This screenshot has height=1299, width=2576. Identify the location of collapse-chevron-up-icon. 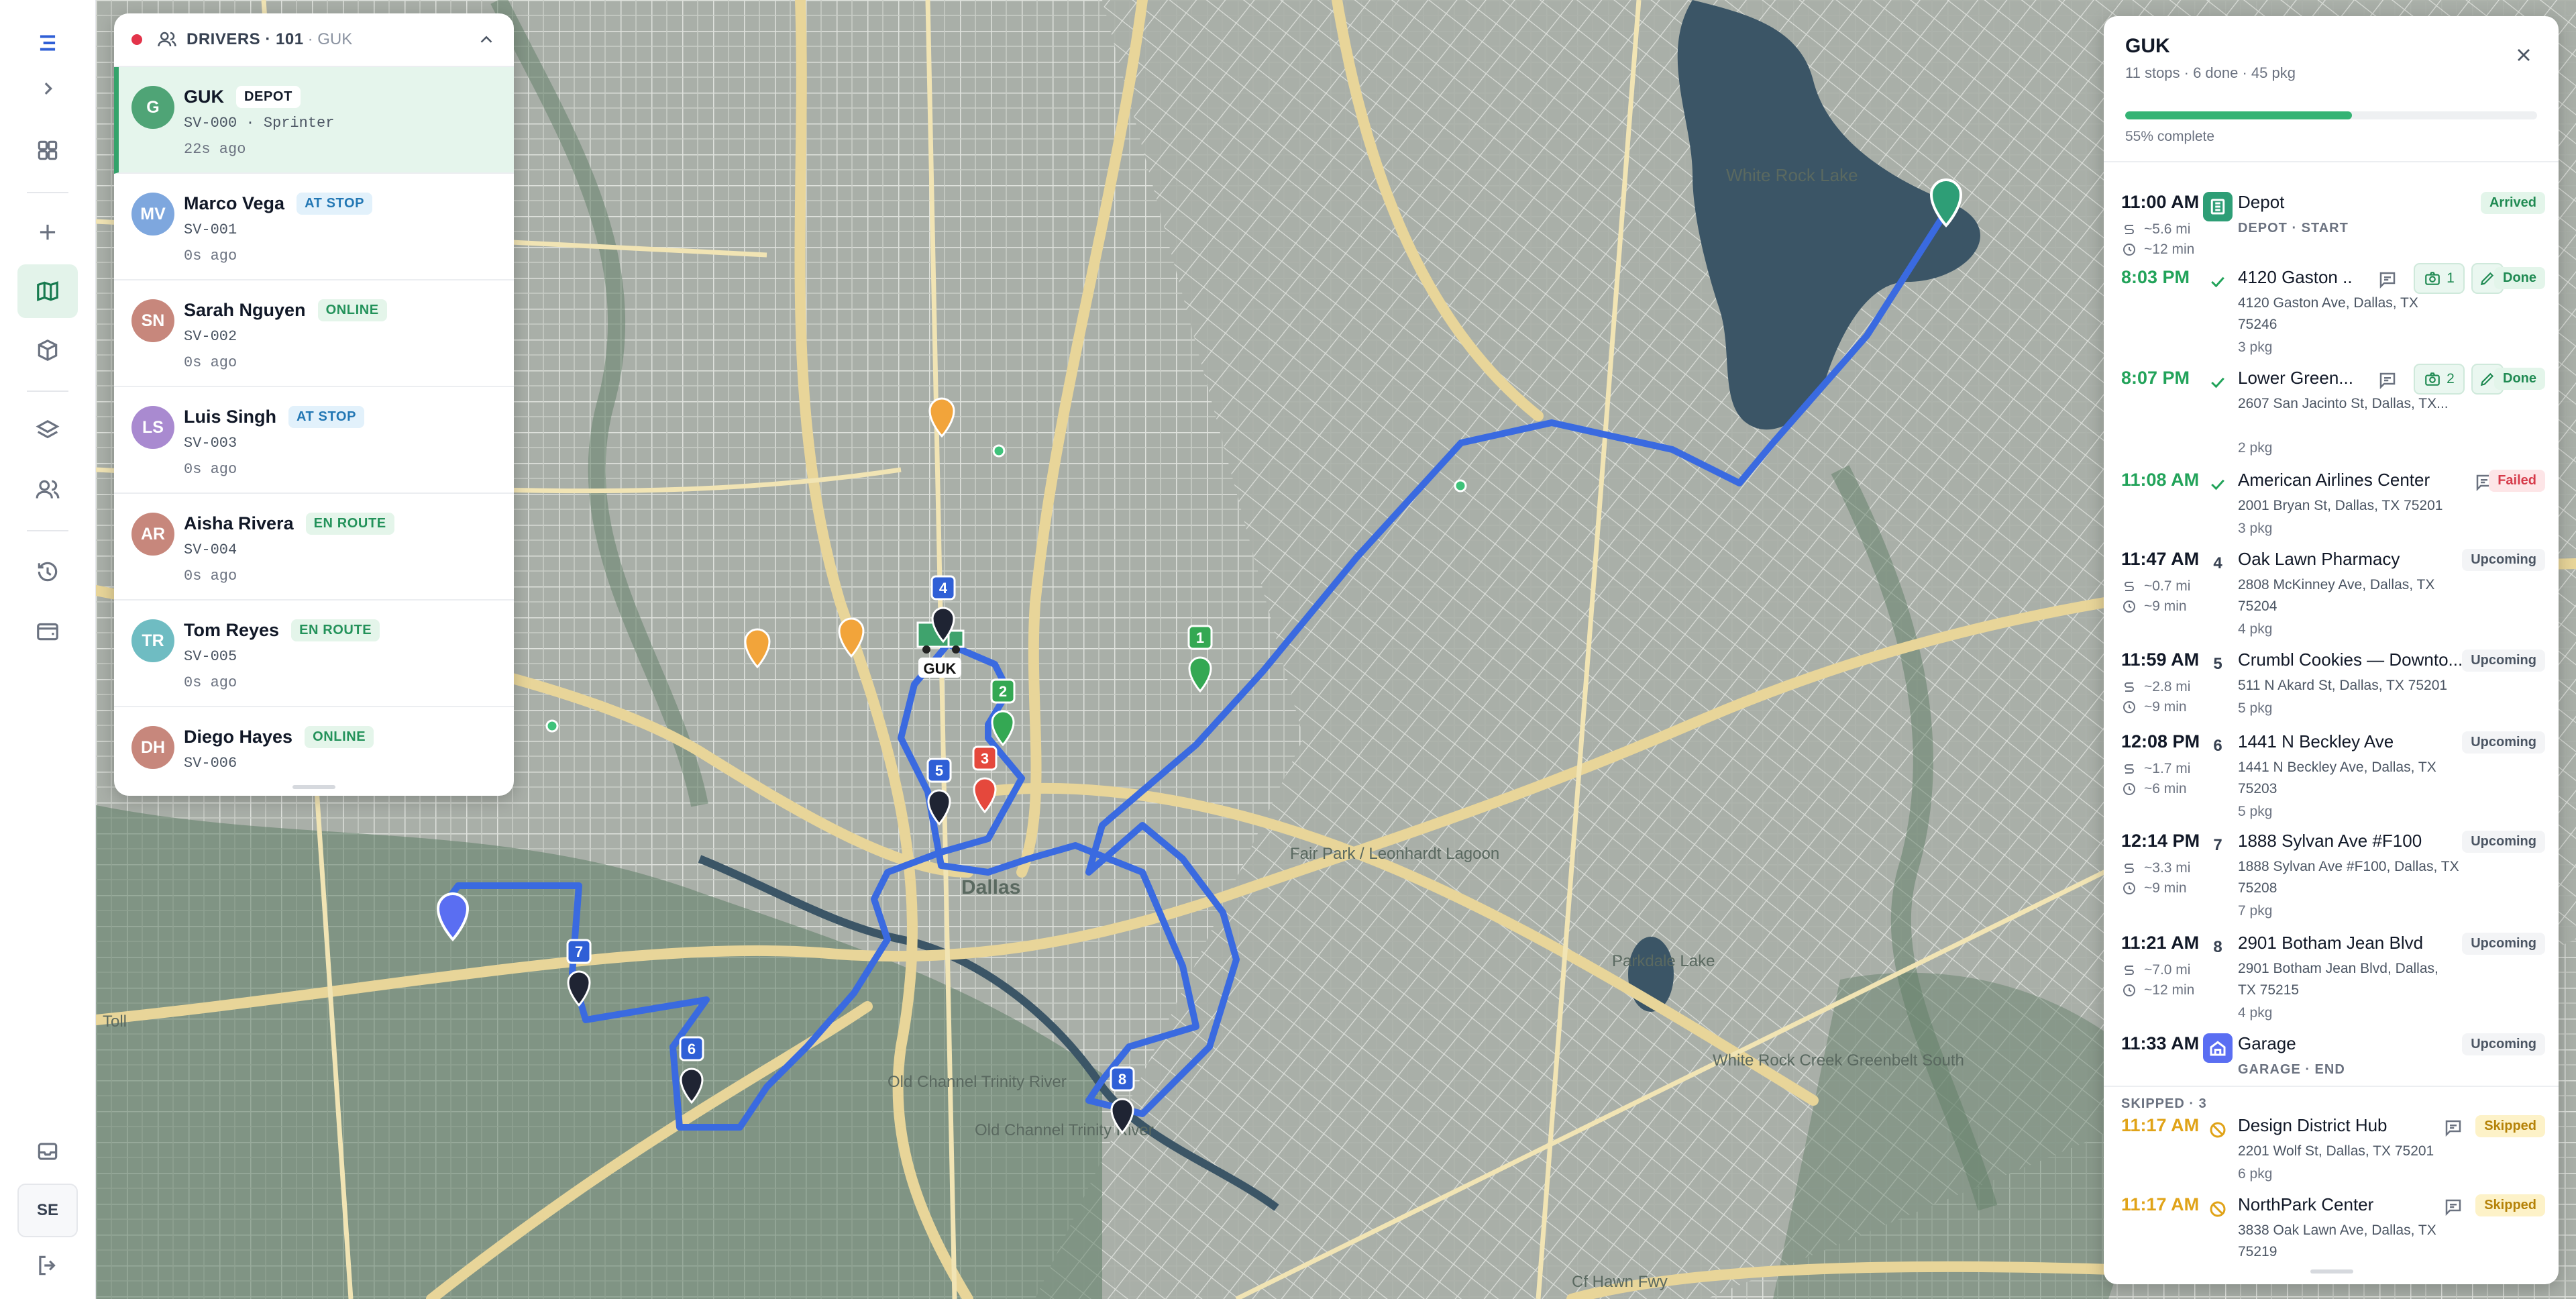
(486, 40).